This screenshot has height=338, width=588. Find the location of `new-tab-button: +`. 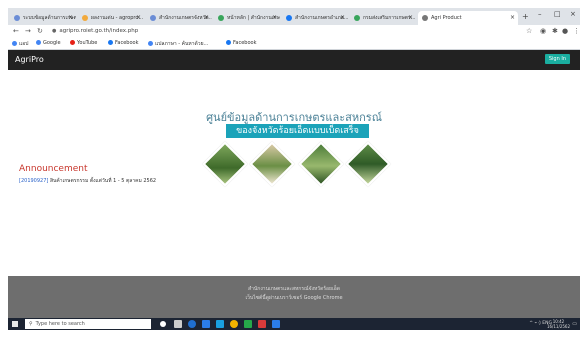

new-tab-button: + is located at coordinates (525, 17).